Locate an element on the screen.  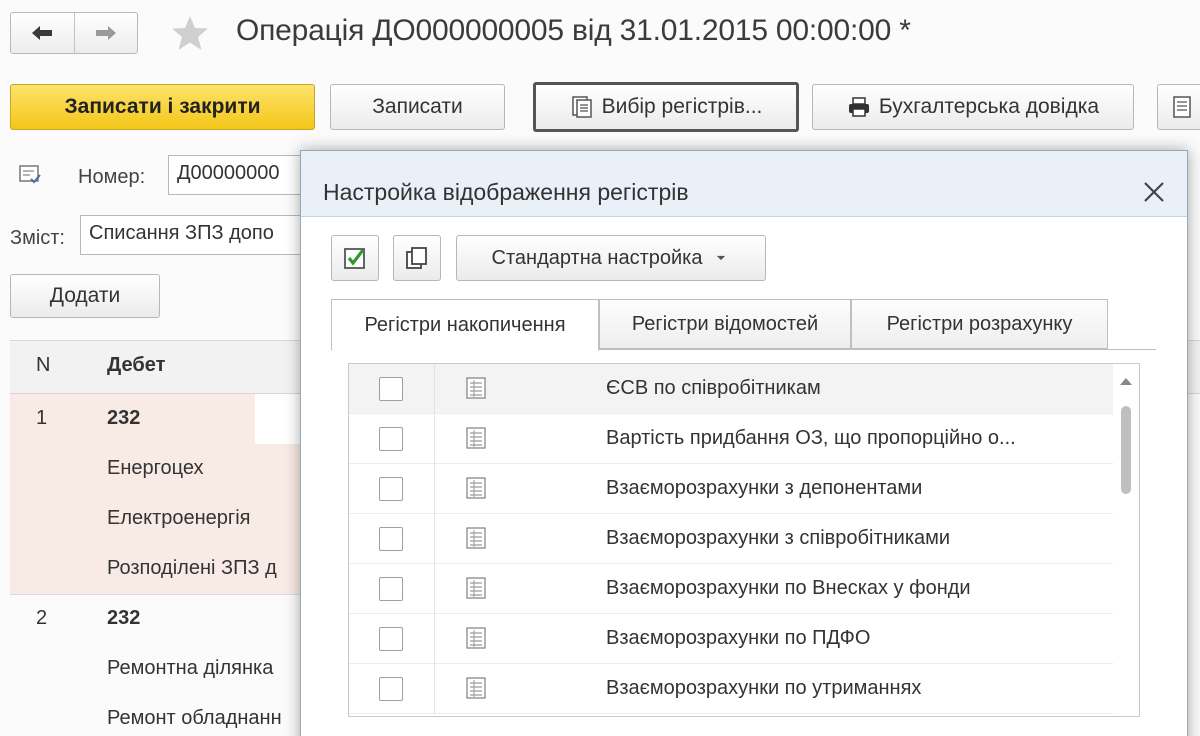
register-name: ЄСВ по співробітникам is located at coordinates (713, 388).